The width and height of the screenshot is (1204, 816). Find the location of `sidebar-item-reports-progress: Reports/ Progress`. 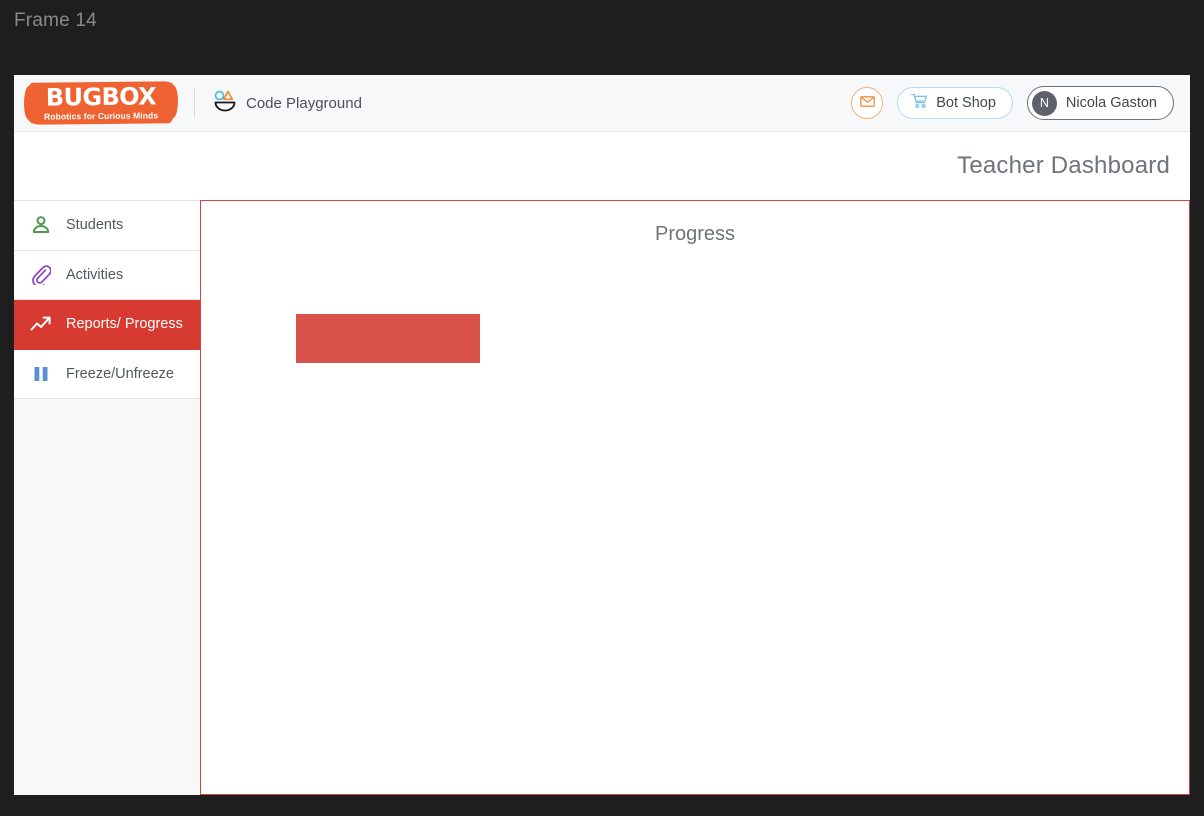

sidebar-item-reports-progress: Reports/ Progress is located at coordinates (107, 325).